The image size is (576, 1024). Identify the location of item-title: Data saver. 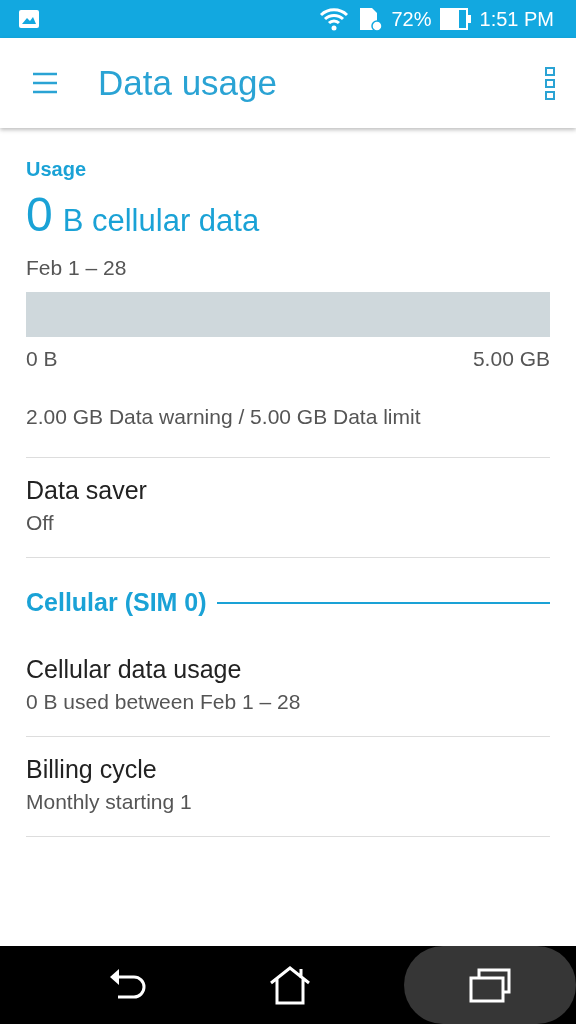
(87, 490).